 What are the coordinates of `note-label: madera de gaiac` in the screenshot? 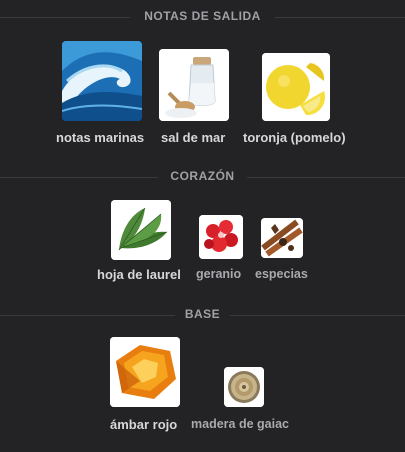 It's located at (240, 424).